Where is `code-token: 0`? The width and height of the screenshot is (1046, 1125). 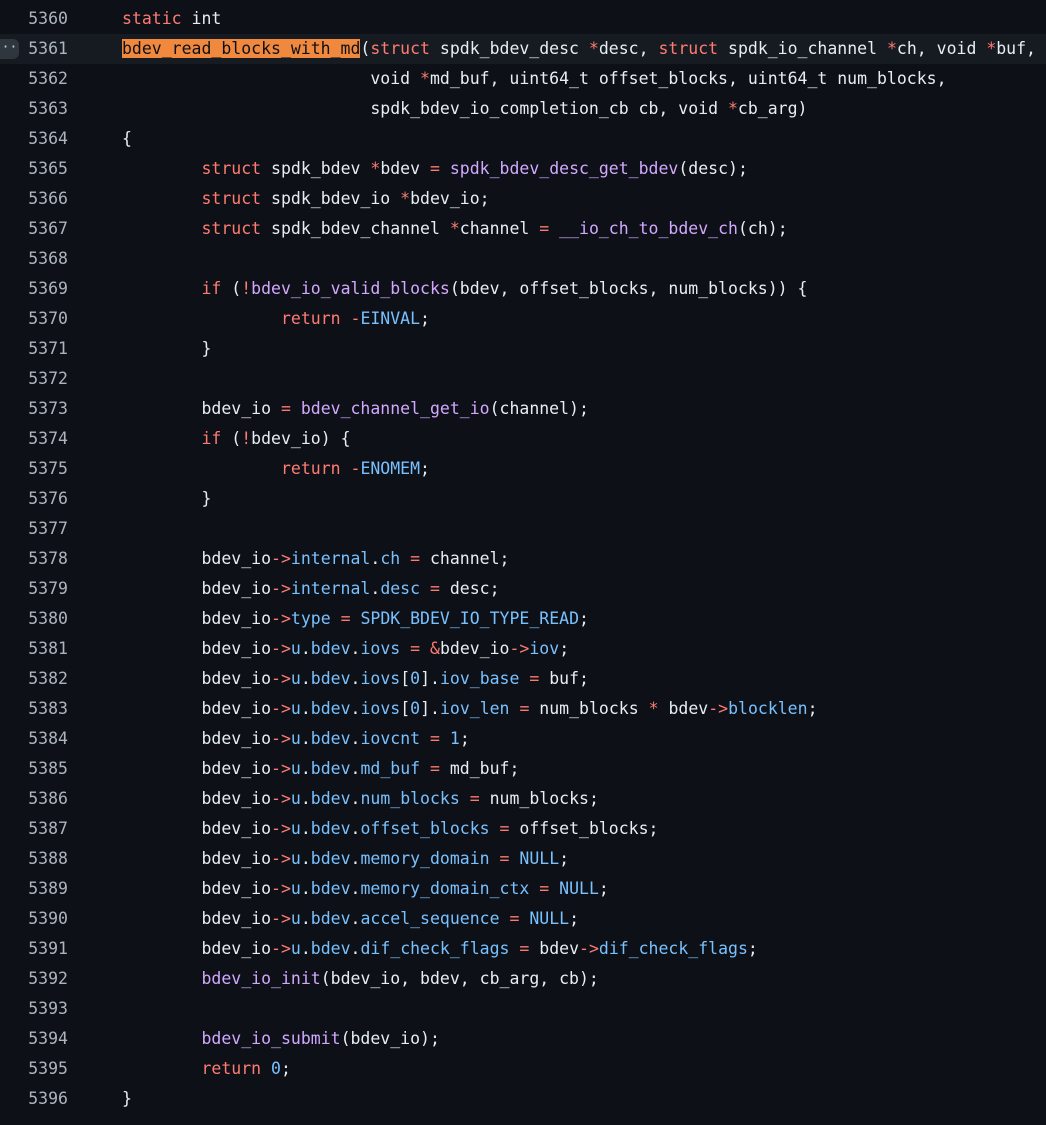 code-token: 0 is located at coordinates (276, 1068).